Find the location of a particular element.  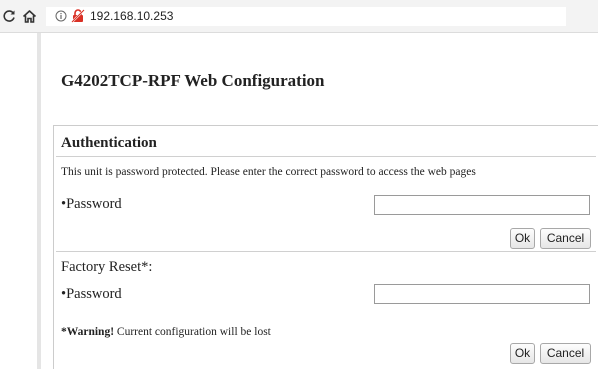

browser-toolbar: 192.168.10.253 is located at coordinates (299, 16).